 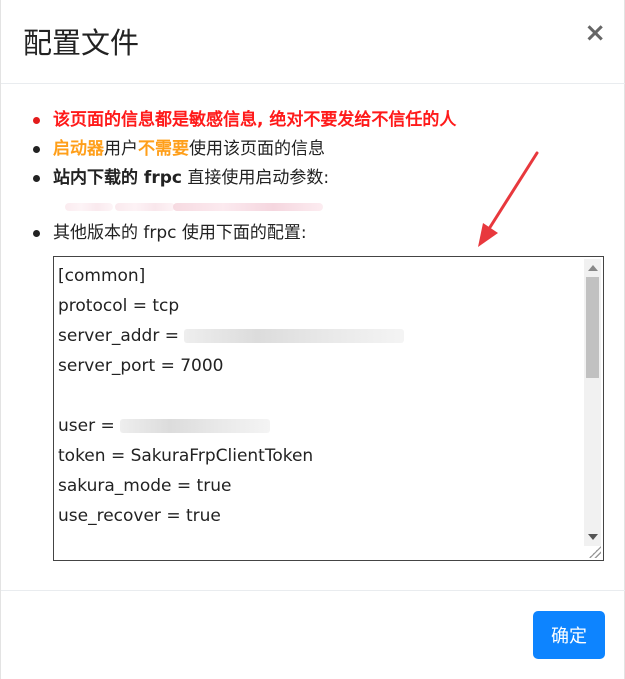 What do you see at coordinates (508, 199) in the screenshot?
I see `annotation-arrow-icon` at bounding box center [508, 199].